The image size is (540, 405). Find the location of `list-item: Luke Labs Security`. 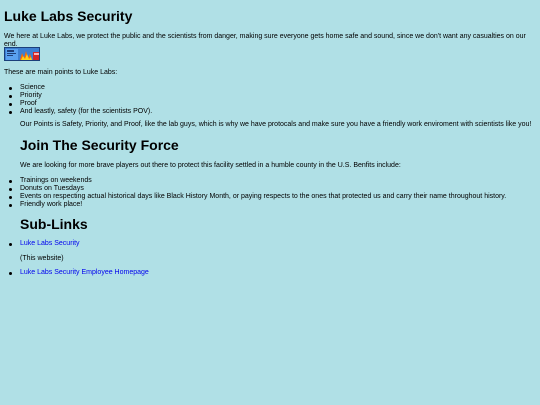

list-item: Luke Labs Security is located at coordinates (44, 244).